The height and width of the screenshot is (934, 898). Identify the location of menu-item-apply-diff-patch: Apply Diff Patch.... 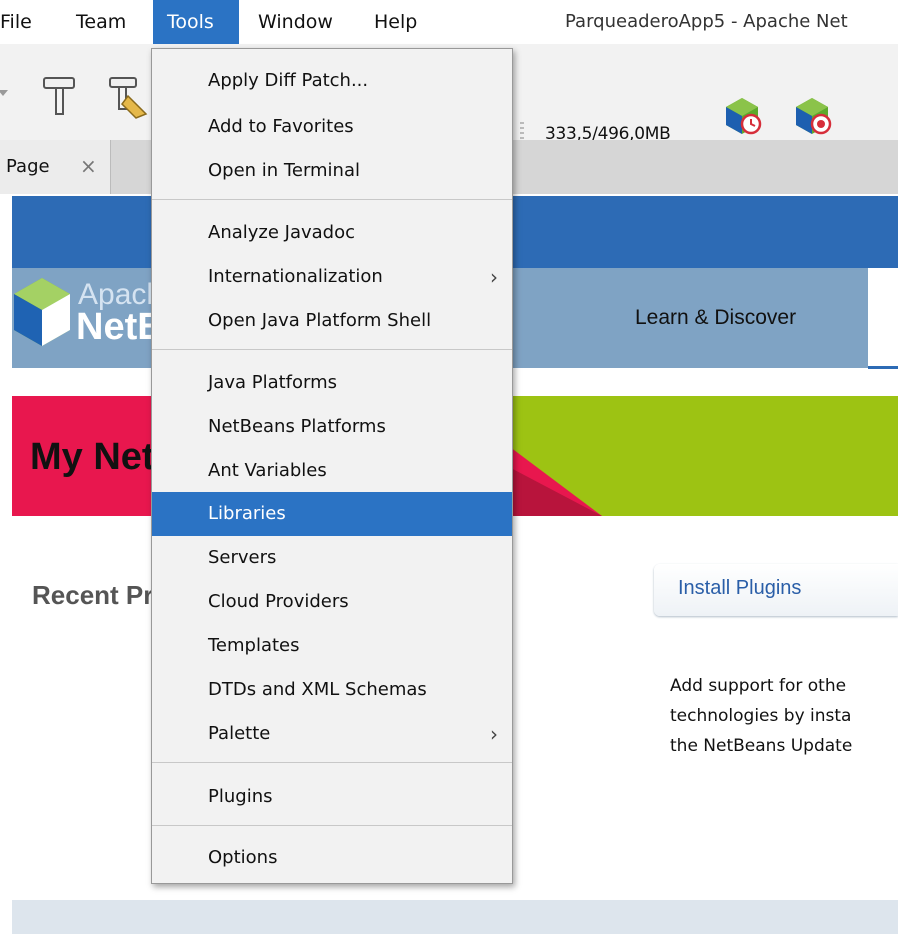
(332, 81).